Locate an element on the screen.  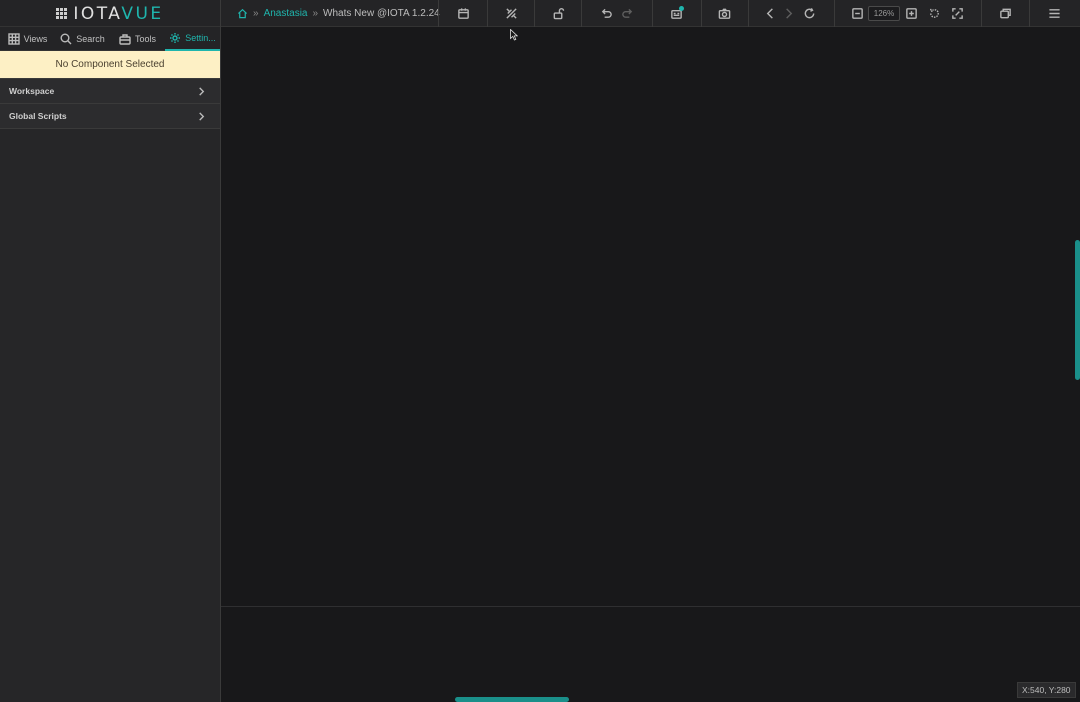
unlock-icon is located at coordinates (558, 13).